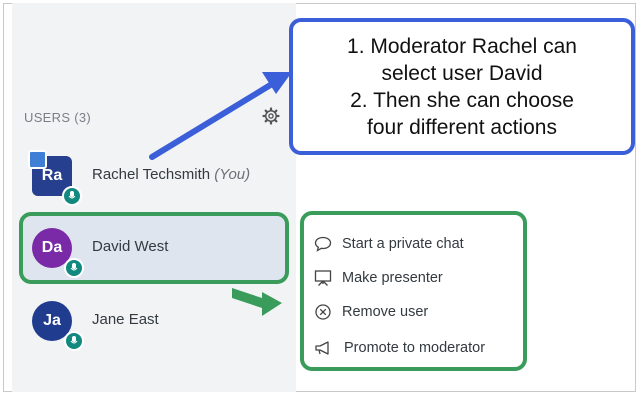 This screenshot has height=397, width=641. Describe the element at coordinates (385, 312) in the screenshot. I see `menu-item-label: Remove user` at that location.